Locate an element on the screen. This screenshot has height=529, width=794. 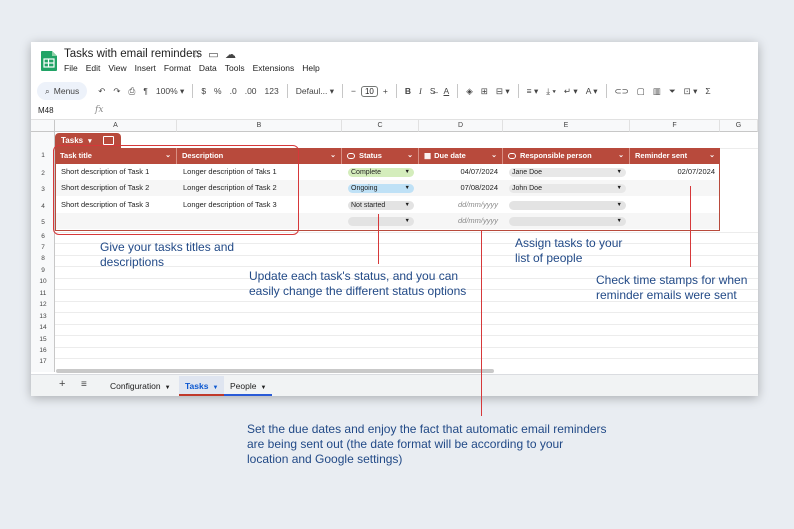
due-date-cell: 04/07/2024 is located at coordinates (462, 172).